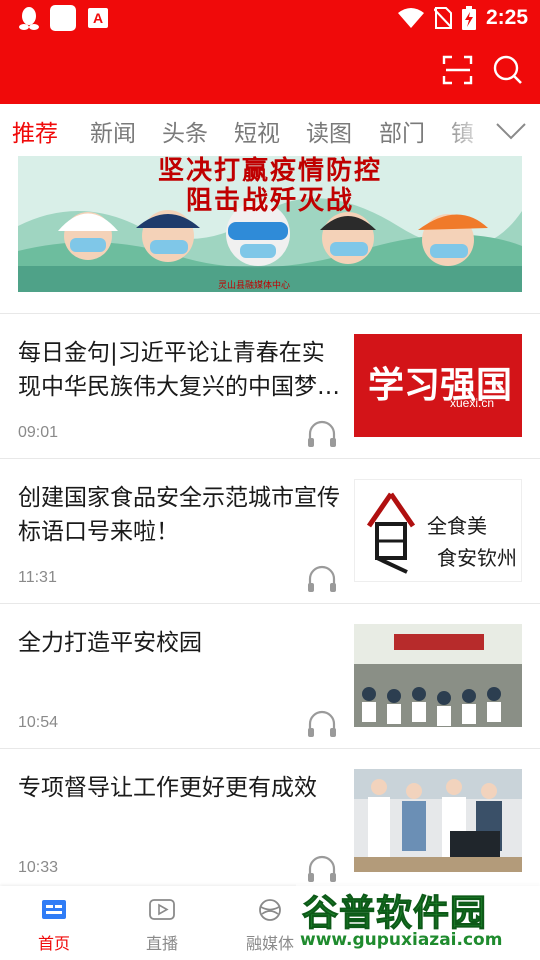 This screenshot has height=960, width=540. Describe the element at coordinates (35, 131) in the screenshot. I see `tab-recommend: 推荐` at that location.